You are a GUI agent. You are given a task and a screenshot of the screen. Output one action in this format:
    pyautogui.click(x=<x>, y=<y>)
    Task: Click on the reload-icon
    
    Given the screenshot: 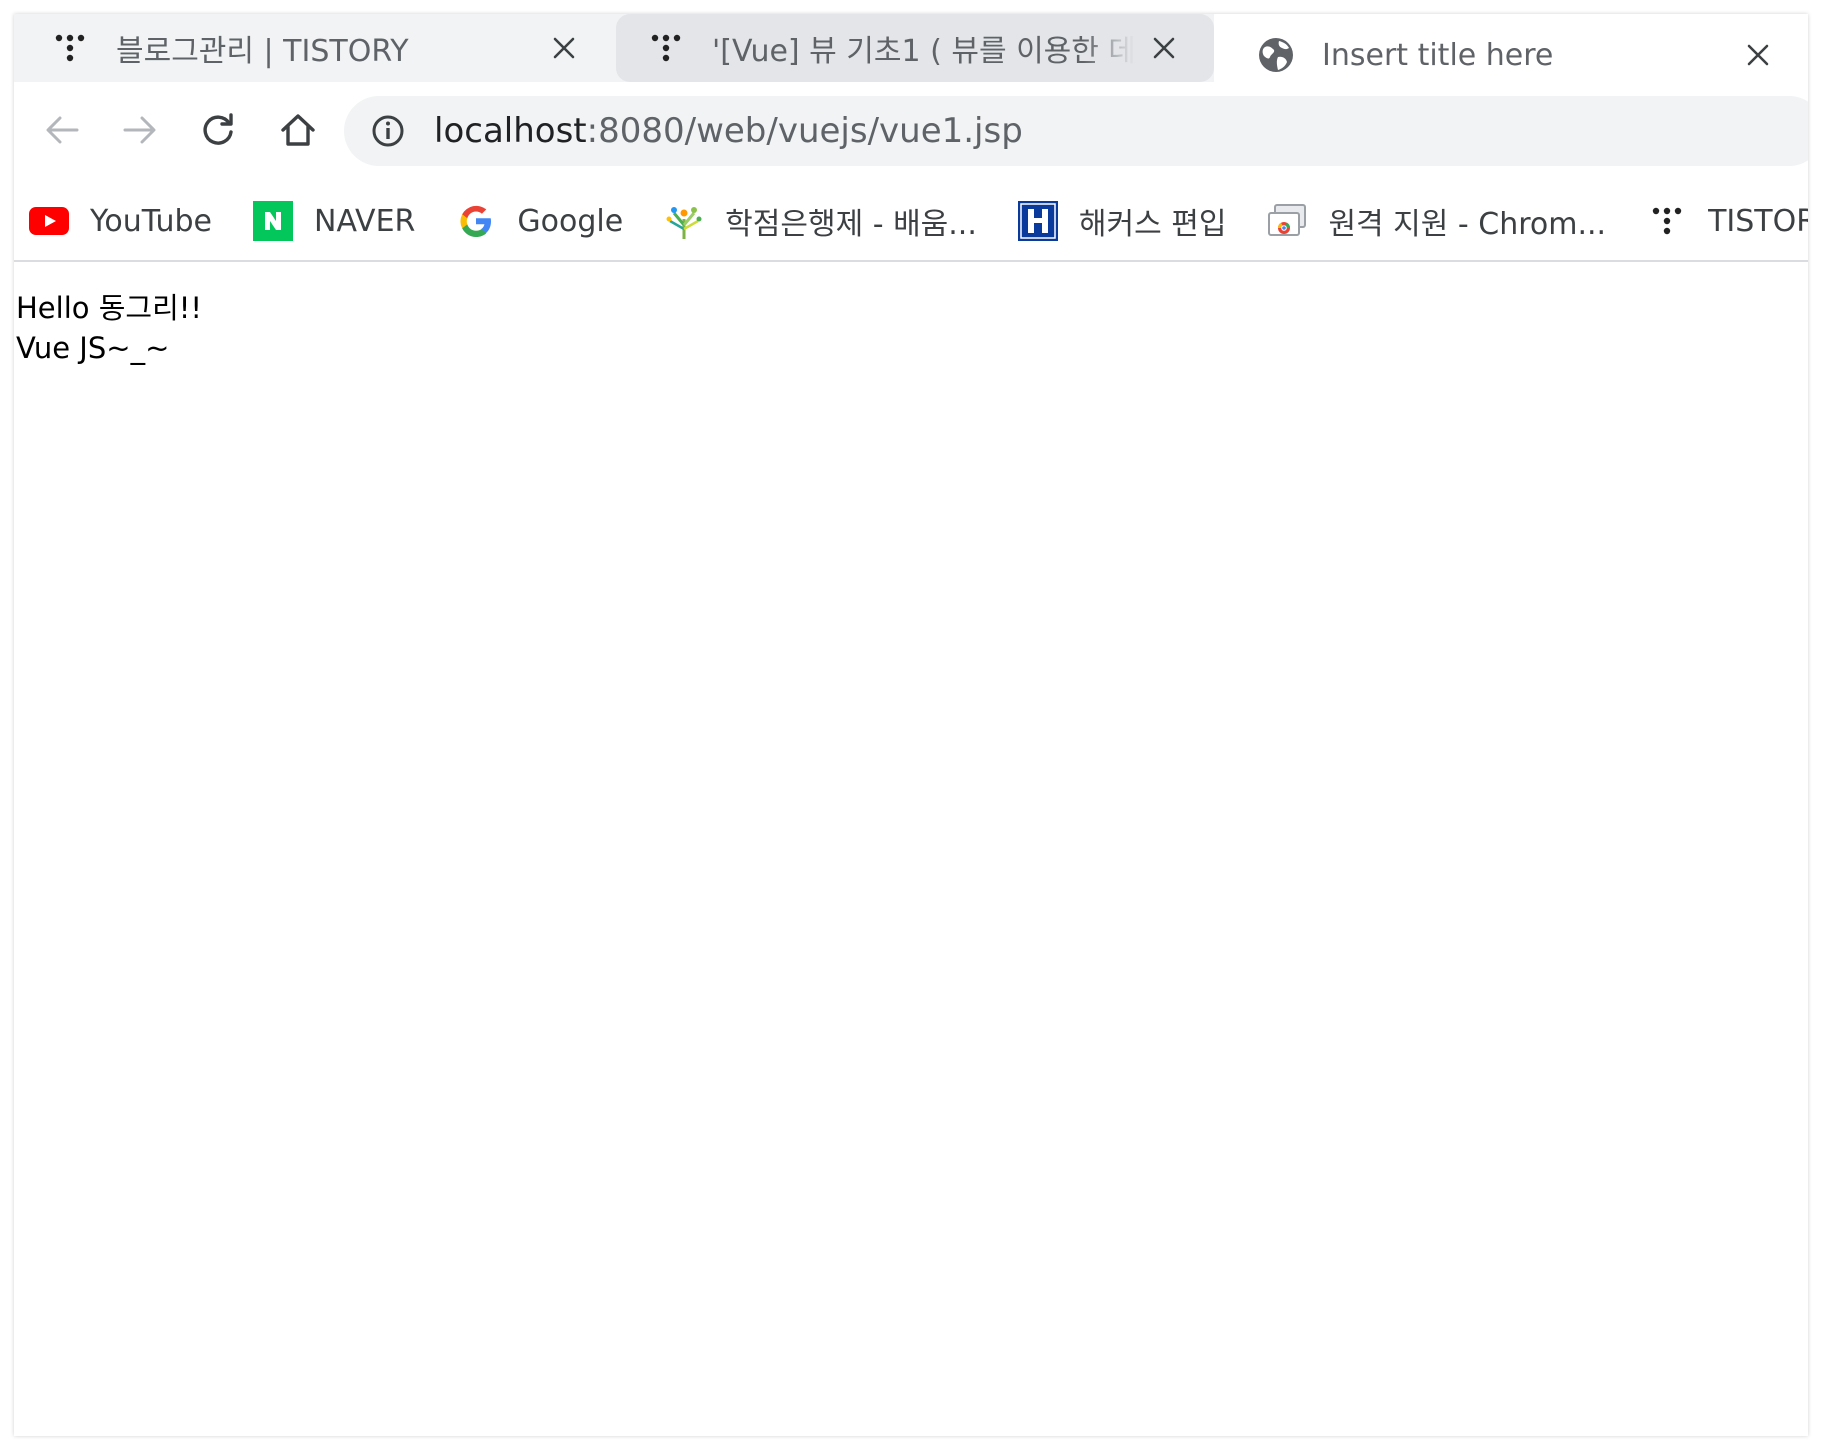 What is the action you would take?
    pyautogui.click(x=218, y=132)
    